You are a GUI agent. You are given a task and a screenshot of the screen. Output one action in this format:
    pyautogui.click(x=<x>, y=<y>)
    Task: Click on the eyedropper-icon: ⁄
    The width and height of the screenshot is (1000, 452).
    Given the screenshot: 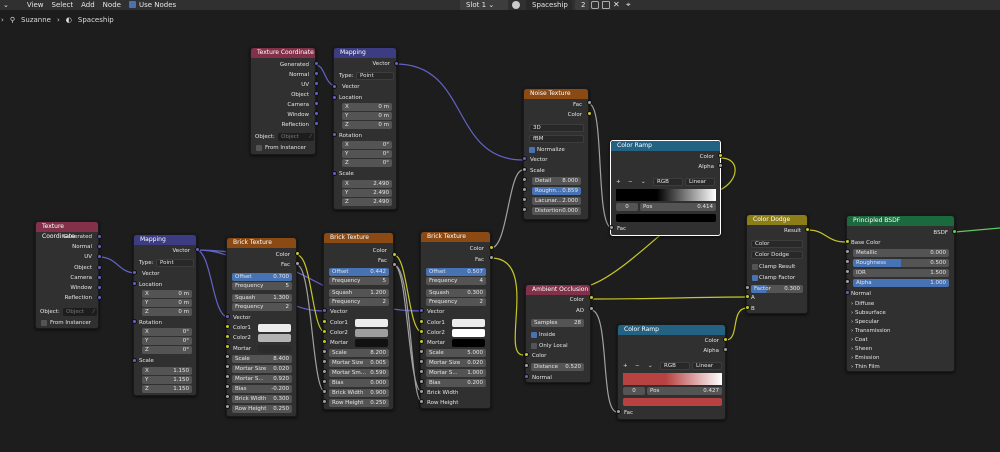 What is the action you would take?
    pyautogui.click(x=93, y=312)
    